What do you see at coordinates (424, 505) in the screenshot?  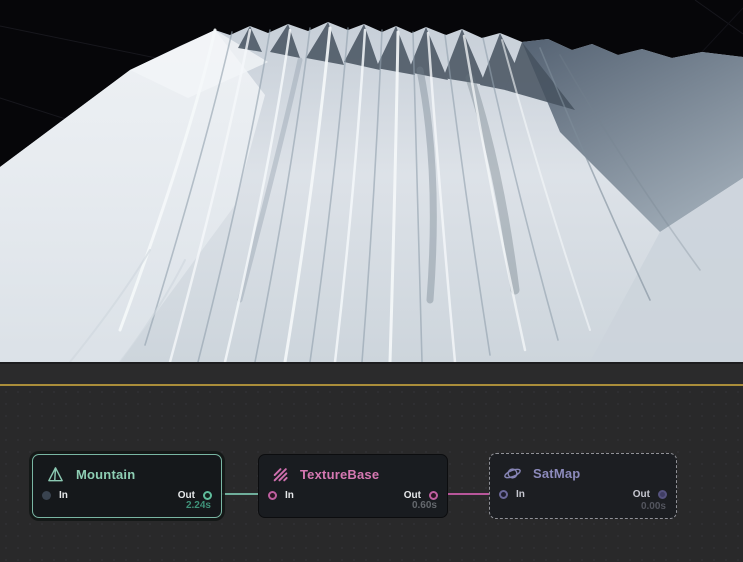 I see `cook-time: 0.60s` at bounding box center [424, 505].